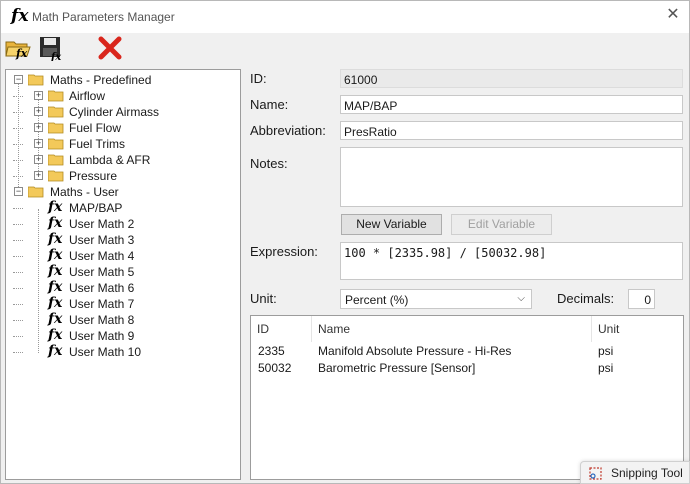  Describe the element at coordinates (132, 96) in the screenshot. I see `tree-item: + Airflow` at that location.